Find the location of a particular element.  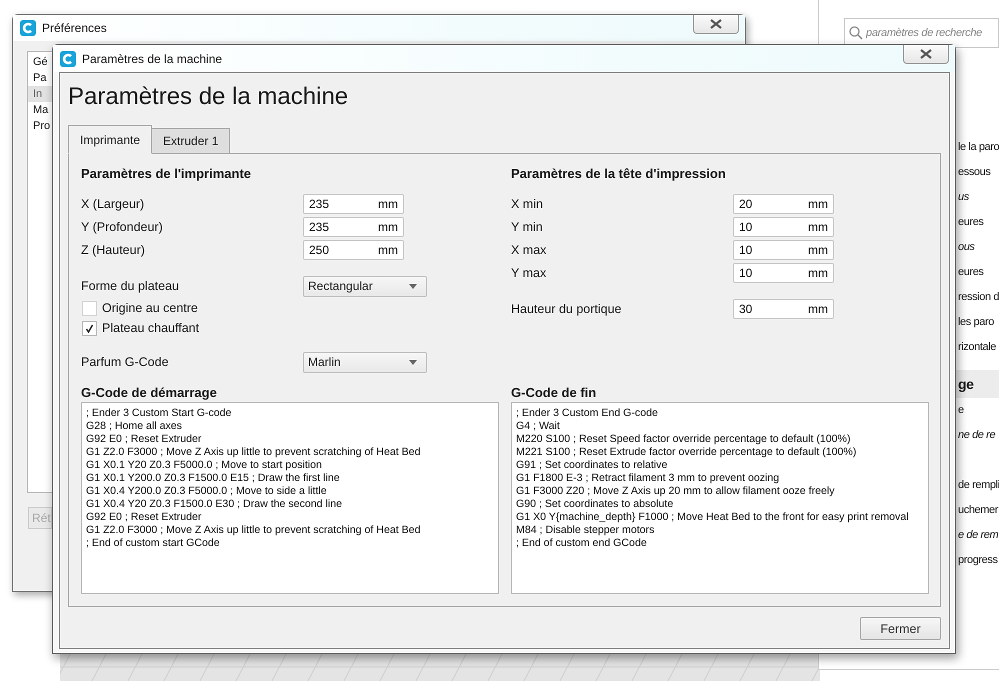

field-label: Forme du plateau is located at coordinates (130, 286).